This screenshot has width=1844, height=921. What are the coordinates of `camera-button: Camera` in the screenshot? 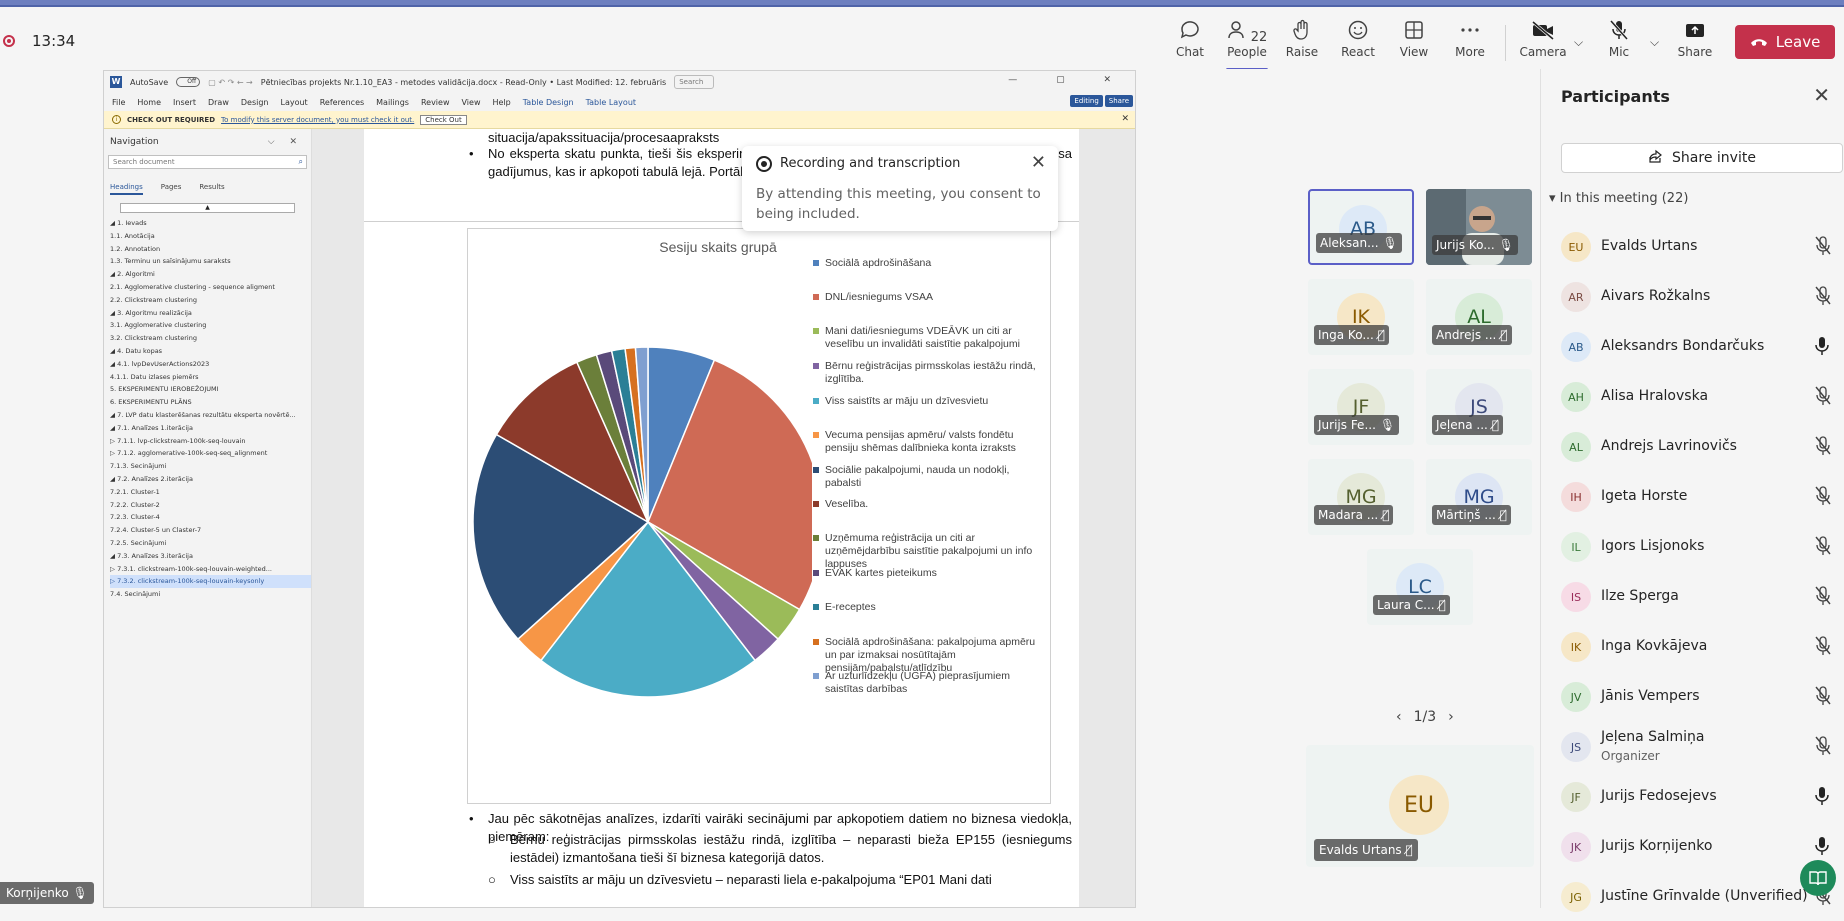 It's located at (1543, 43).